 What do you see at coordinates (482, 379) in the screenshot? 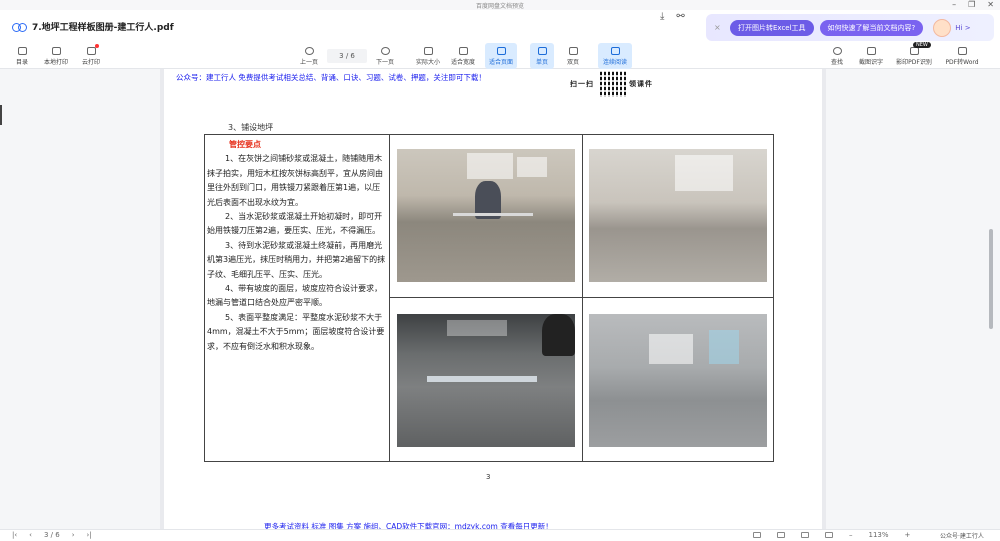
I see `level-ruler` at bounding box center [482, 379].